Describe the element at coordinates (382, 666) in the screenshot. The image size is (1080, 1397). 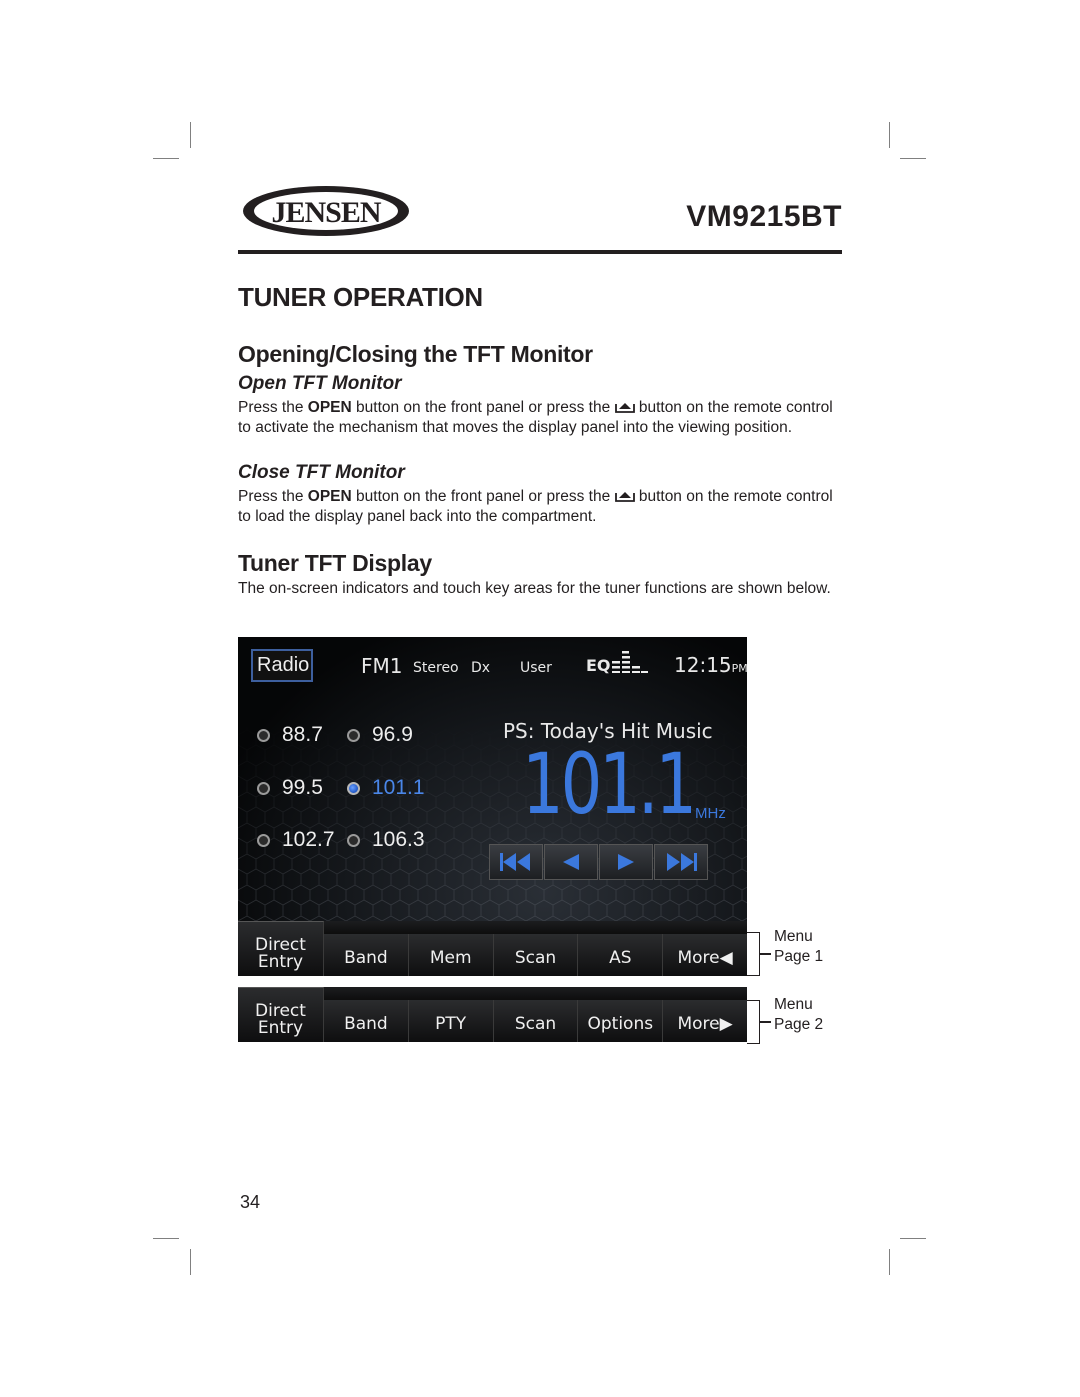
I see `band-indicator: FM1` at that location.